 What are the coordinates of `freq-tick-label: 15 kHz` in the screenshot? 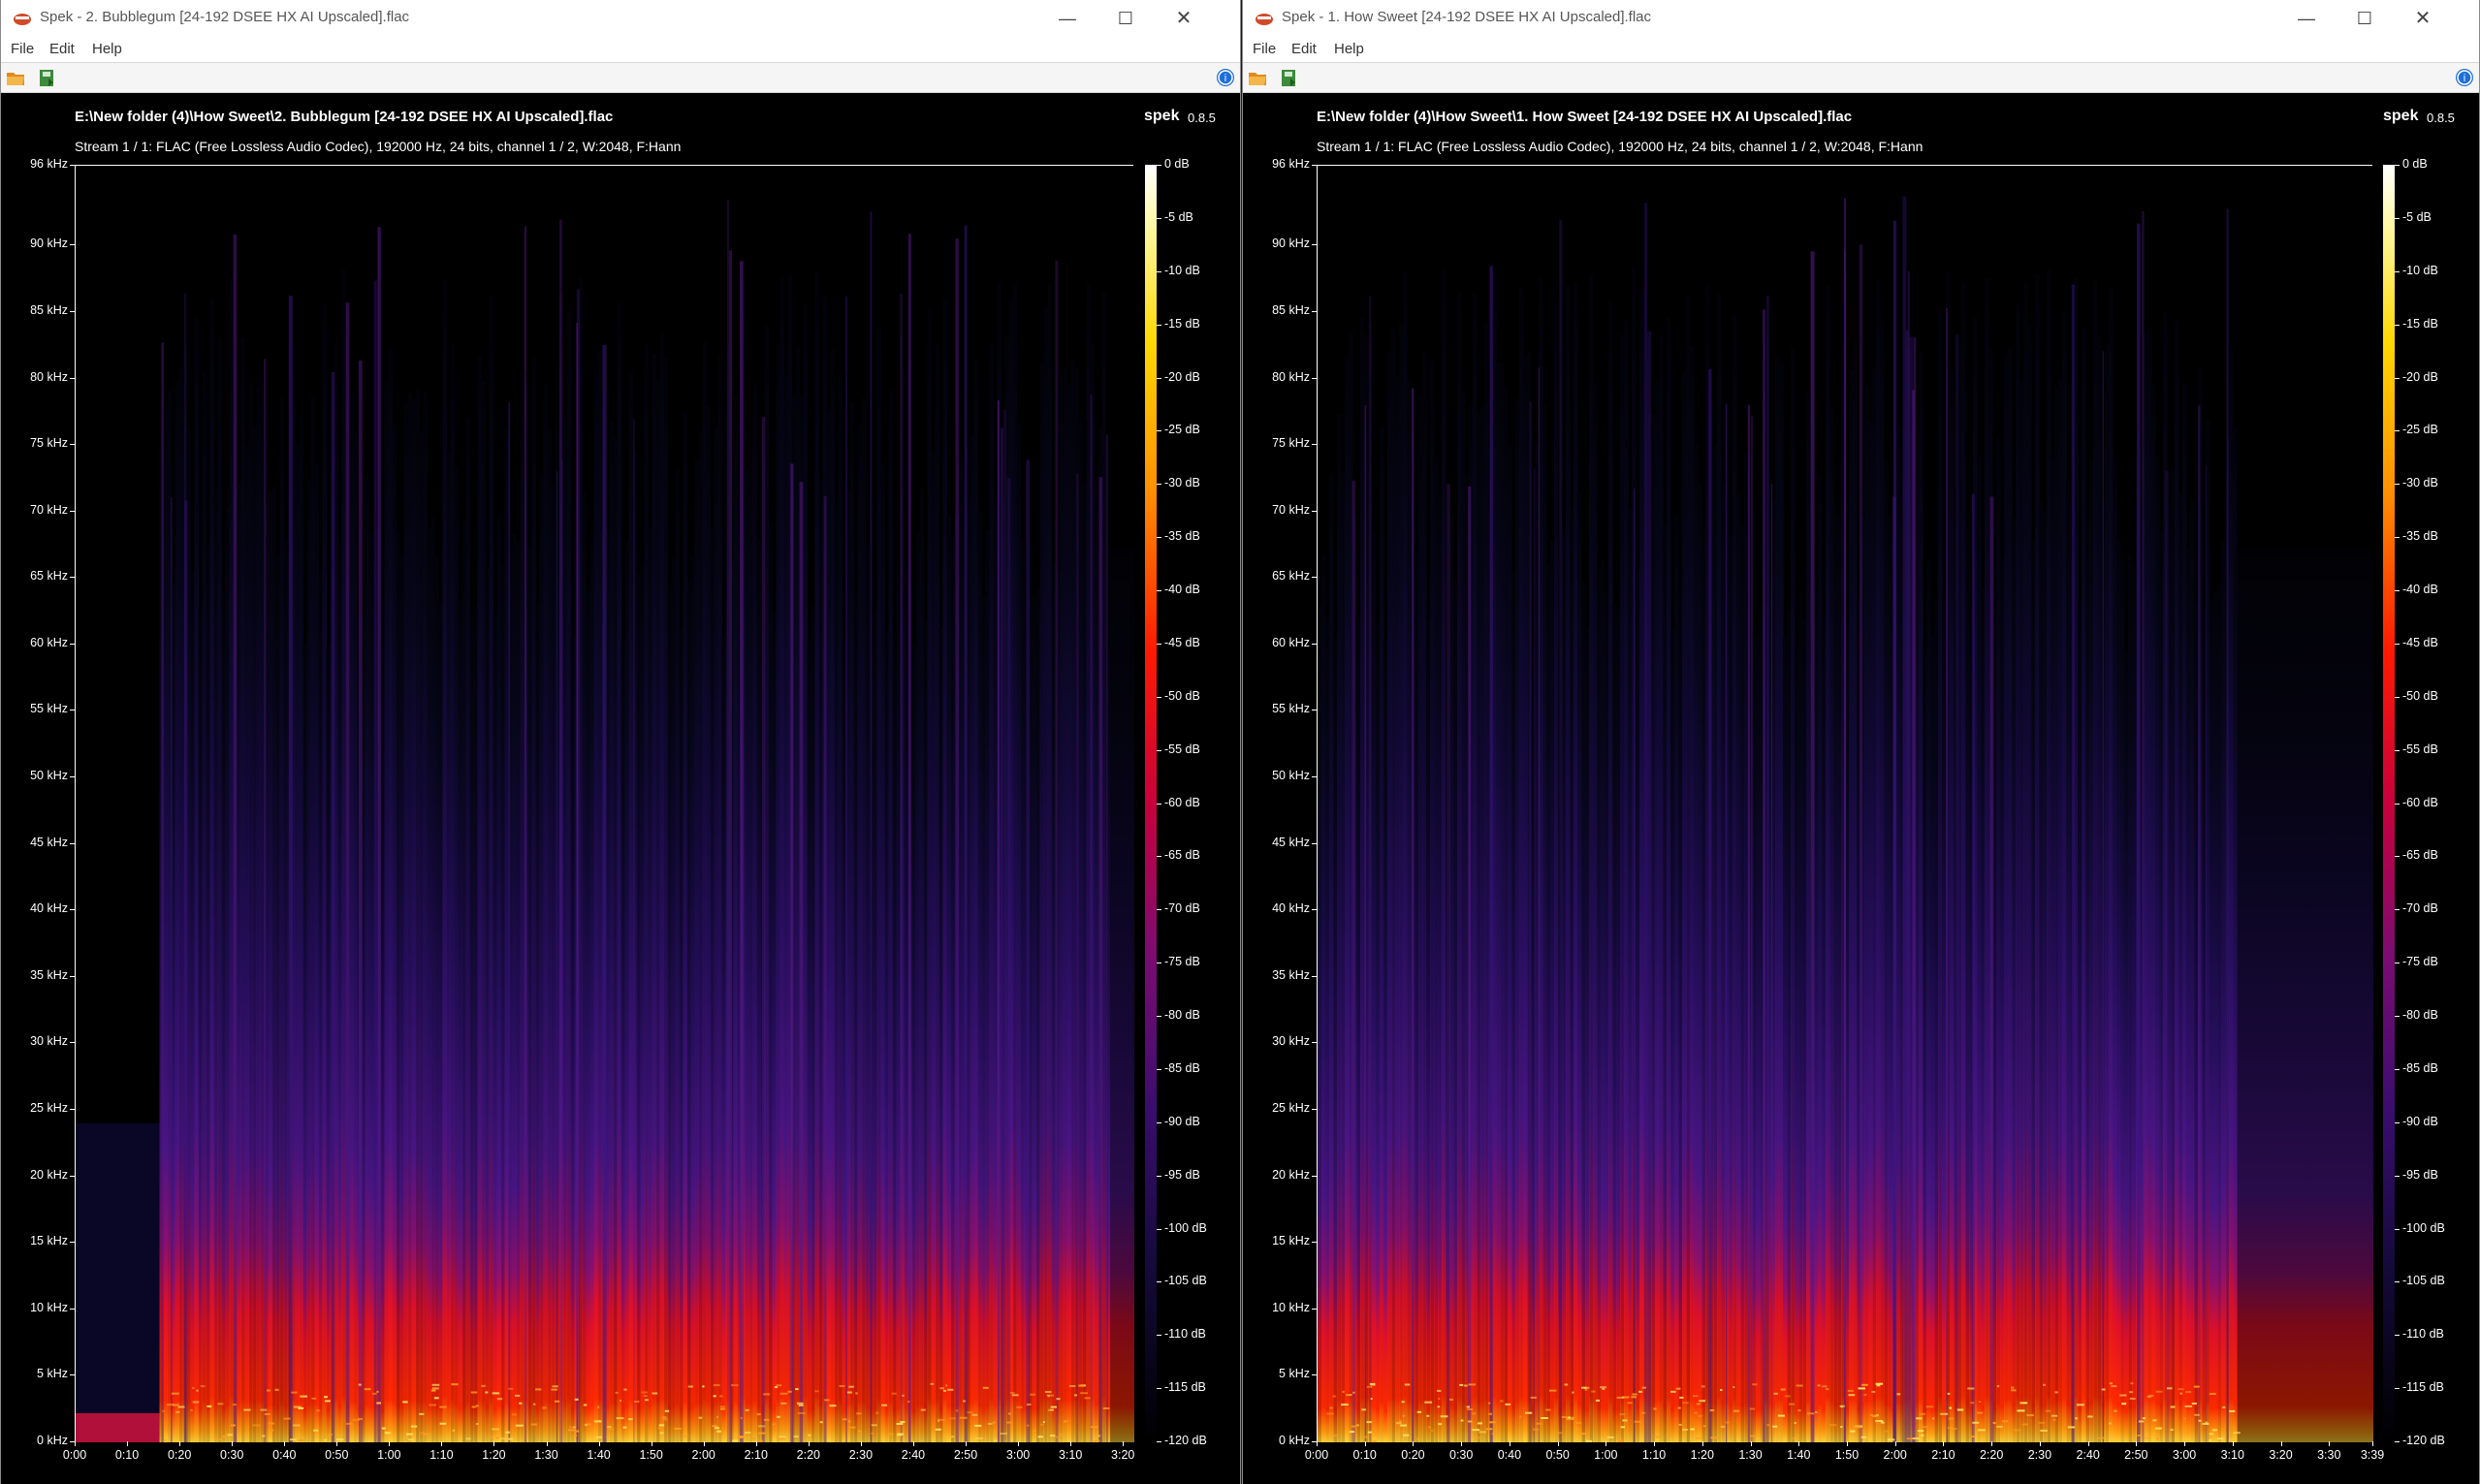 It's located at (1291, 1241).